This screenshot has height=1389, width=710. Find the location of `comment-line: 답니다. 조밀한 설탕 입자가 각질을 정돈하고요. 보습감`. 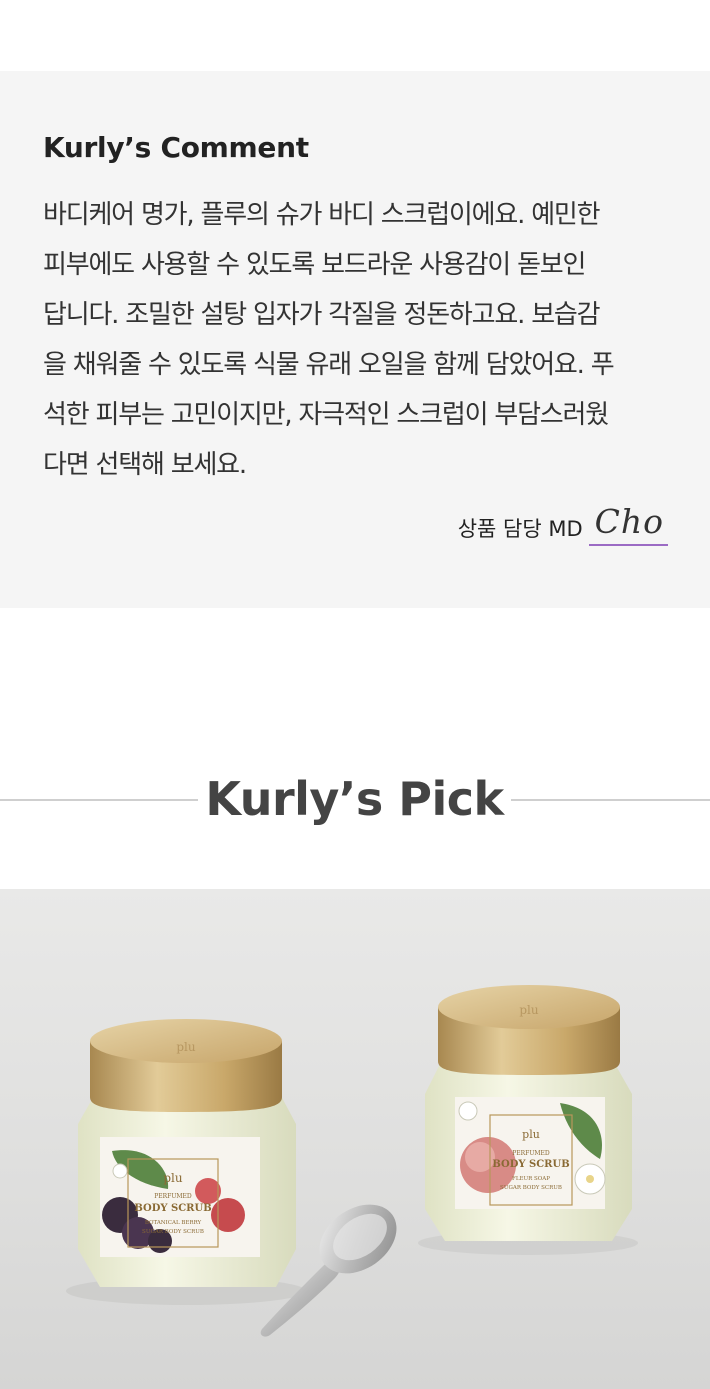

comment-line: 답니다. 조밀한 설탕 입자가 각질을 정돈하고요. 보습감 is located at coordinates (322, 315).